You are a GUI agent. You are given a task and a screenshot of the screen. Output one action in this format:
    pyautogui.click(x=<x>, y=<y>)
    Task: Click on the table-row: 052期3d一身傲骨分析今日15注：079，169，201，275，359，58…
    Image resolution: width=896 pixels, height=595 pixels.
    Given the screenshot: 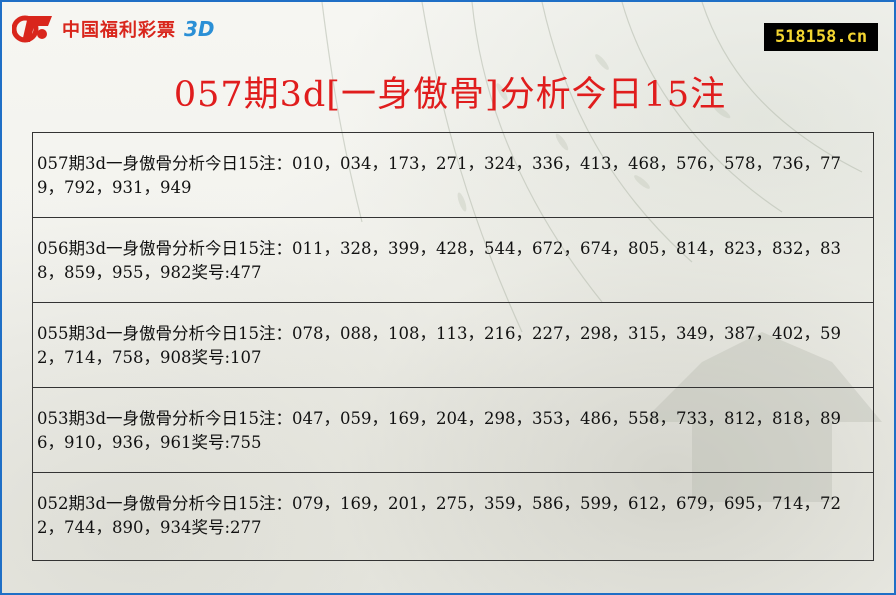 What is the action you would take?
    pyautogui.click(x=439, y=515)
    